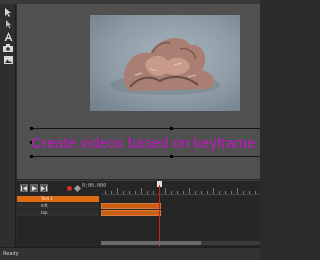 The width and height of the screenshot is (320, 260). Describe the element at coordinates (24, 188) in the screenshot. I see `rewind-button` at that location.